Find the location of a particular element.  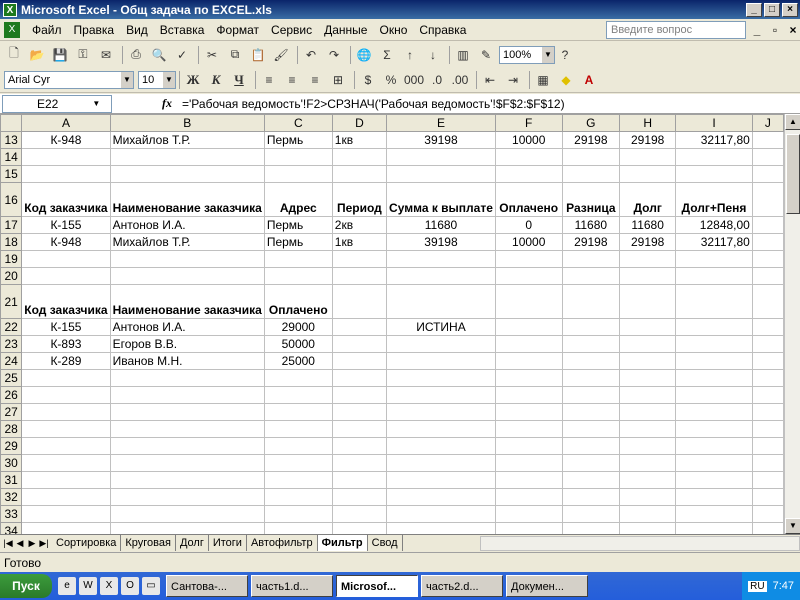

increase-decimal-icon: .0 is located at coordinates (437, 80).